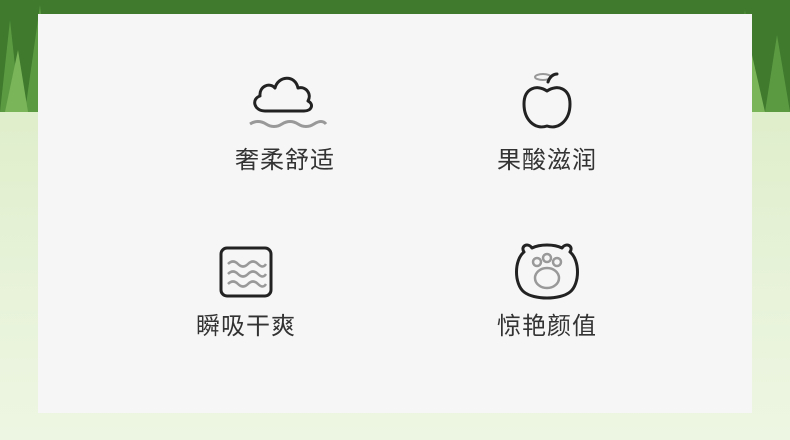 This screenshot has width=790, height=440. Describe the element at coordinates (285, 160) in the screenshot. I see `feature-label: 奢柔舒适` at that location.